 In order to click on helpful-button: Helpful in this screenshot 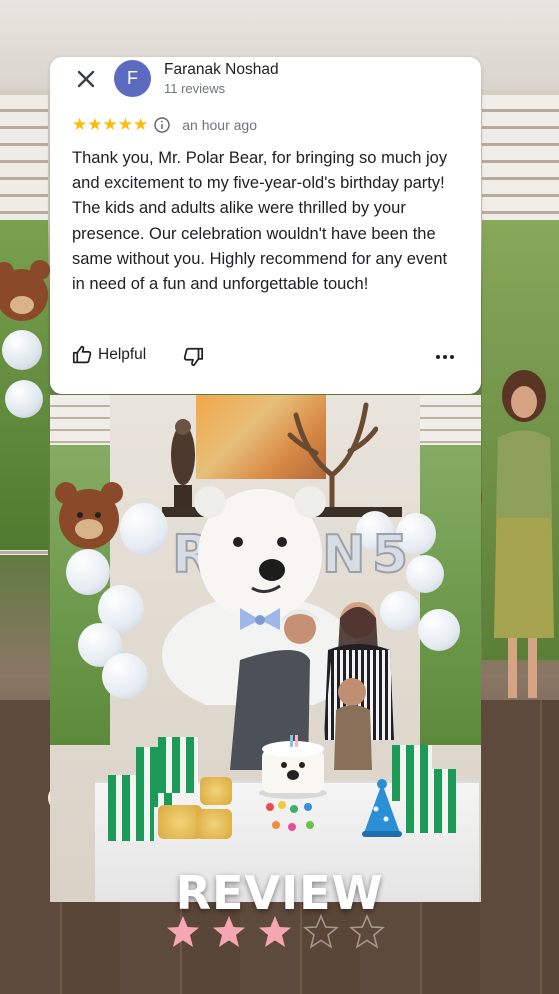, I will do `click(109, 354)`.